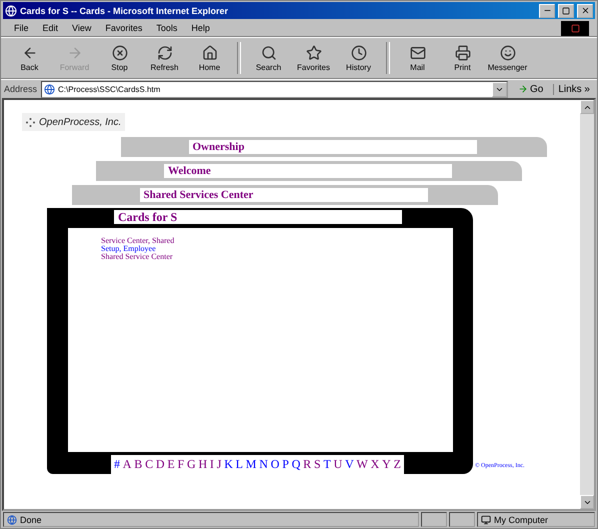 The height and width of the screenshot is (529, 598). I want to click on links-button: Links », so click(573, 89).